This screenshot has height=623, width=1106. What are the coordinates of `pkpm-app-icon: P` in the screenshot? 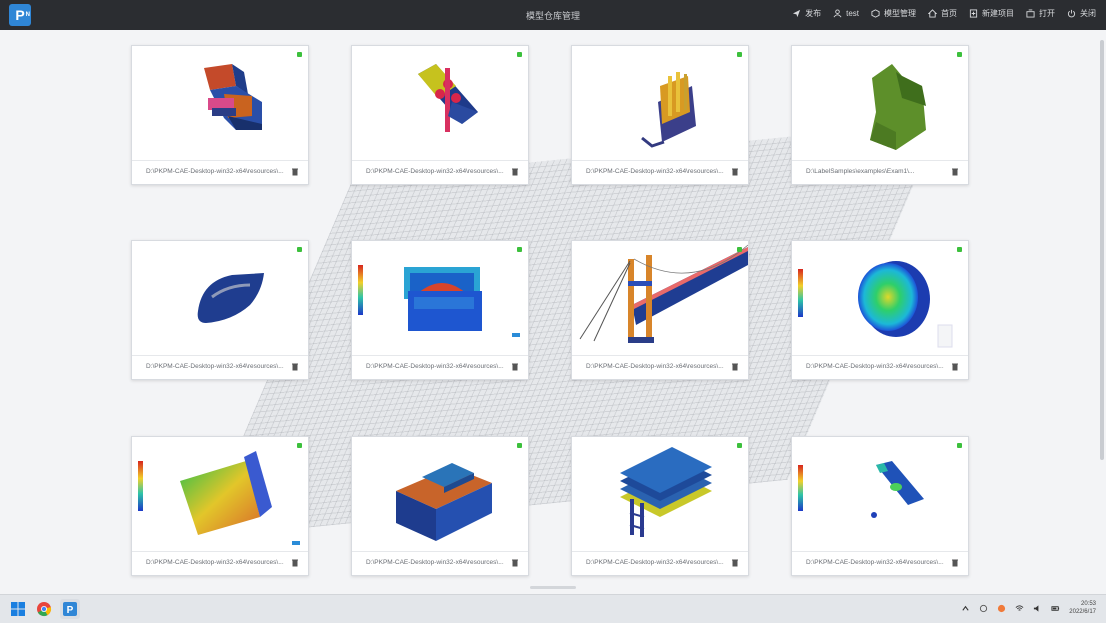 It's located at (70, 609).